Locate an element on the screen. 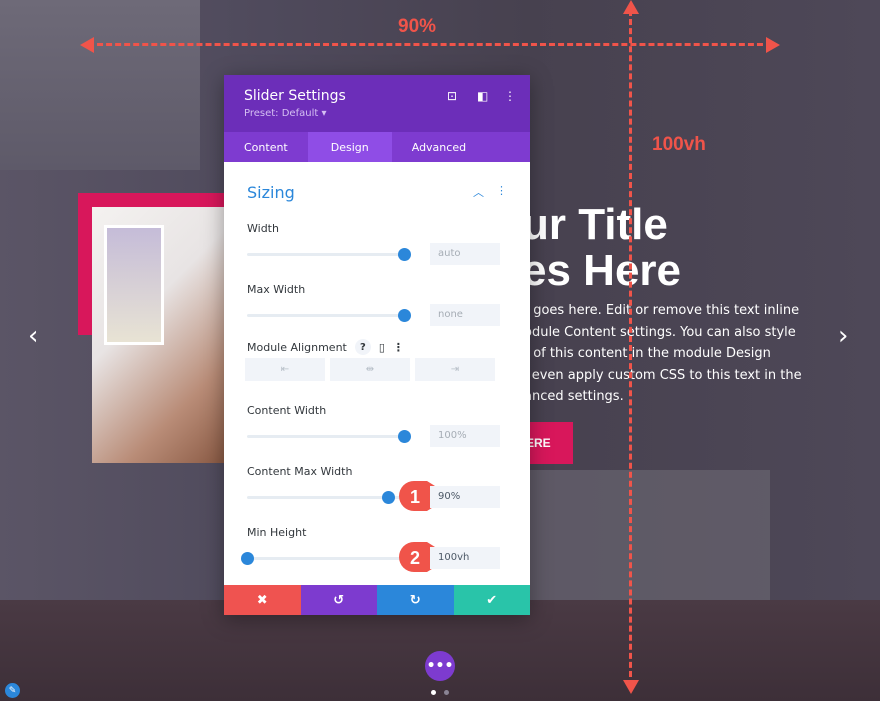 The width and height of the screenshot is (880, 701). width-dimension-label: 90% is located at coordinates (417, 26).